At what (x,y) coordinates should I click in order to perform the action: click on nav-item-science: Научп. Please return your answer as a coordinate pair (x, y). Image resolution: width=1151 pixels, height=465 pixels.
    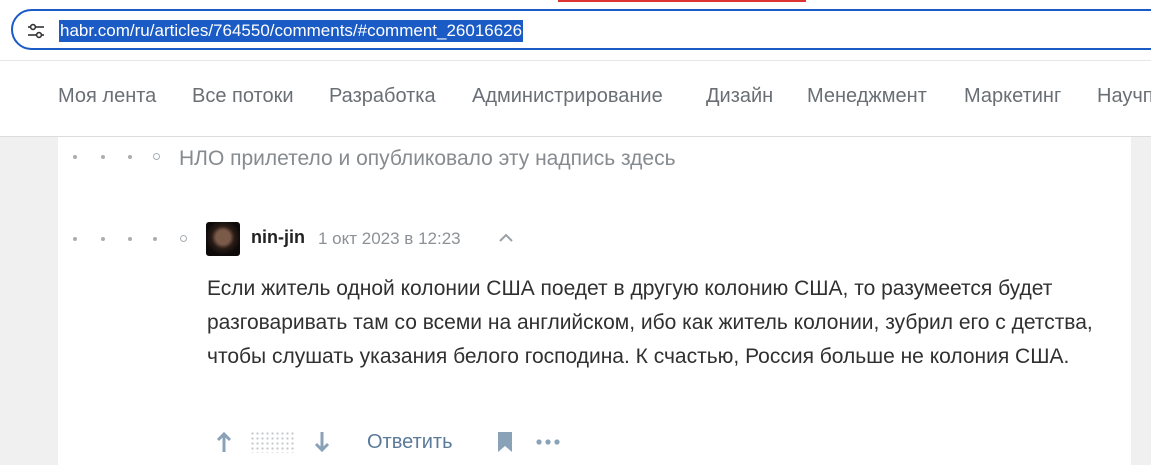
    Looking at the image, I should click on (1124, 96).